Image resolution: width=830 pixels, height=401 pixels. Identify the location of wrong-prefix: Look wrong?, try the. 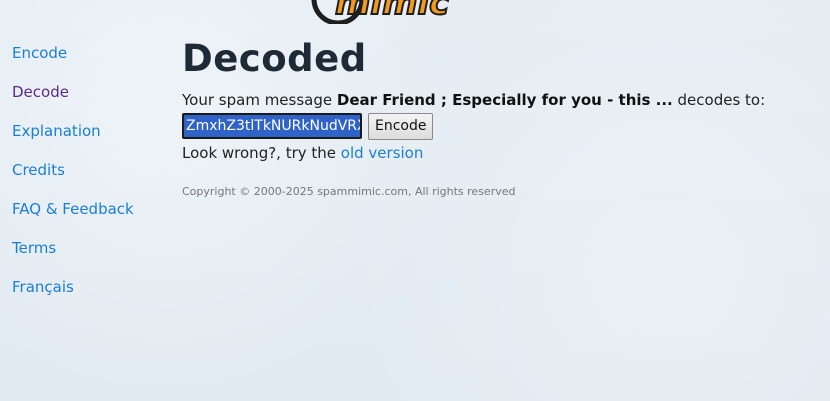
(261, 153).